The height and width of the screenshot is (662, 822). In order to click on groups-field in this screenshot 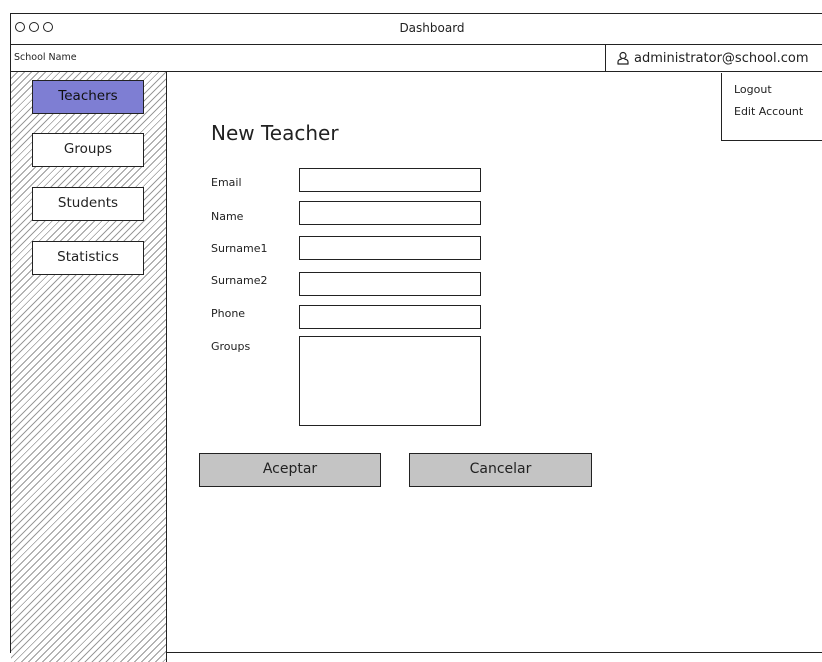, I will do `click(390, 381)`.